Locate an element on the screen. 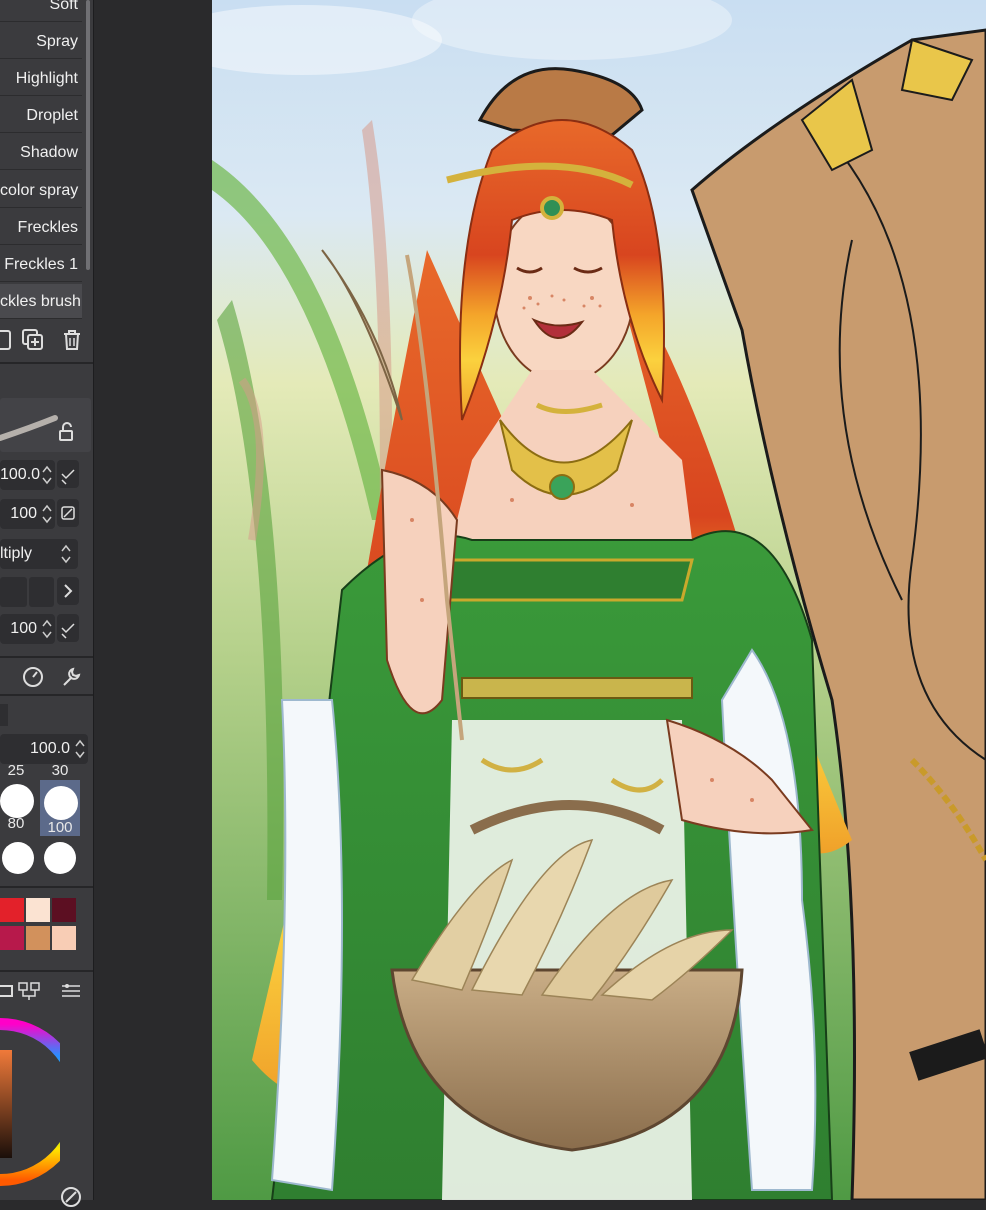 The height and width of the screenshot is (1210, 986). opacity-row: 100.0 is located at coordinates (41, 474).